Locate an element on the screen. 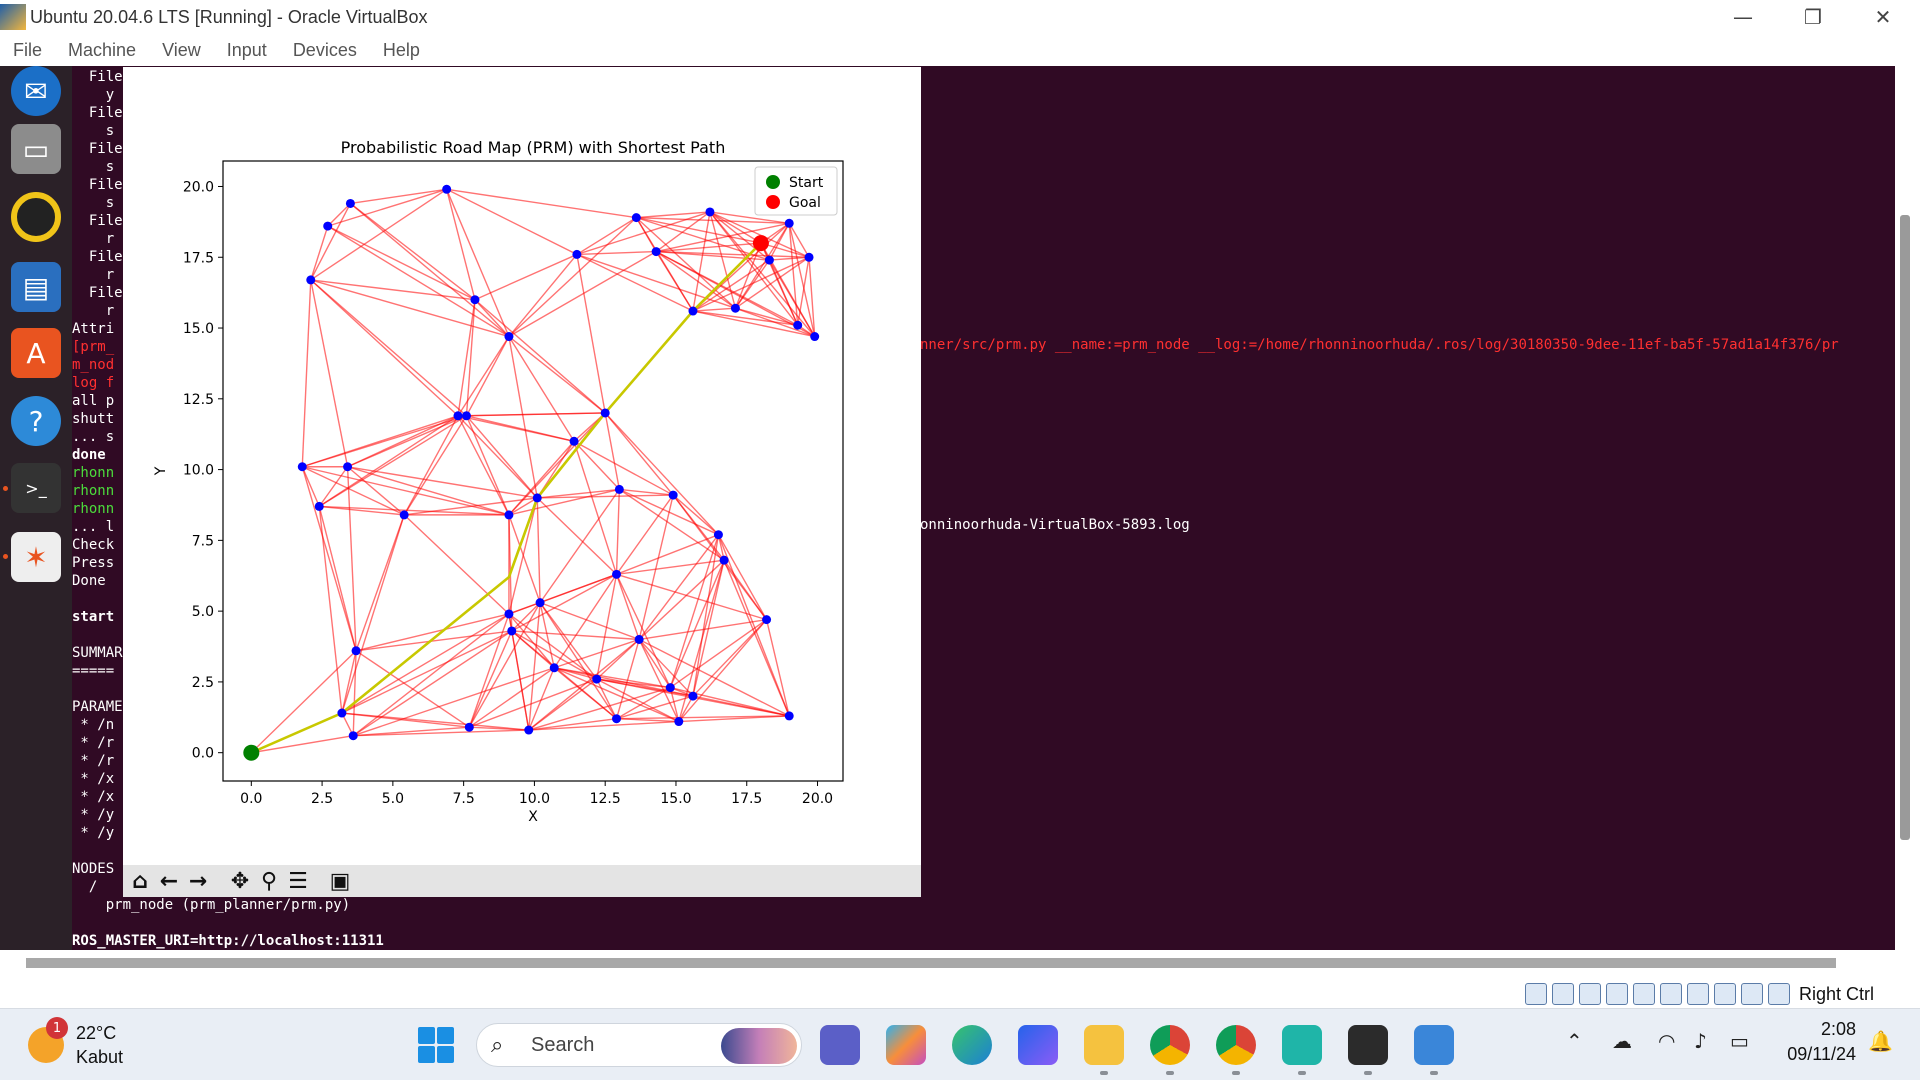 Image resolution: width=1920 pixels, height=1080 pixels. mouse-integration-icon is located at coordinates (1752, 994).